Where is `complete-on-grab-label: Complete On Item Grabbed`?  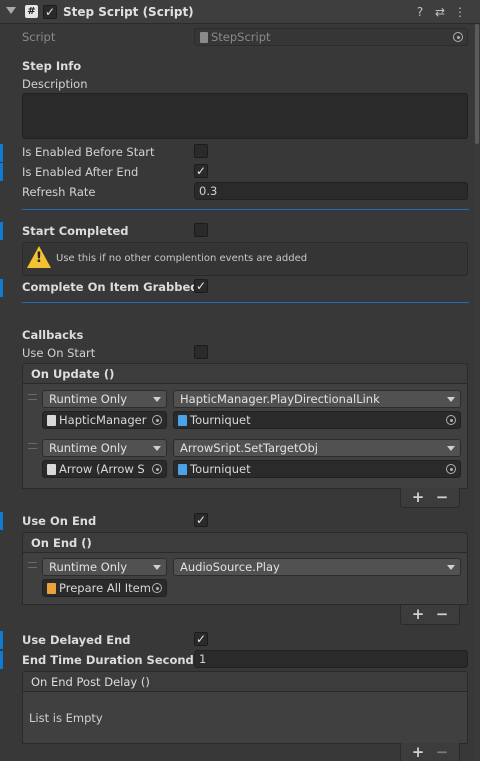 complete-on-grab-label: Complete On Item Grabbed is located at coordinates (110, 287).